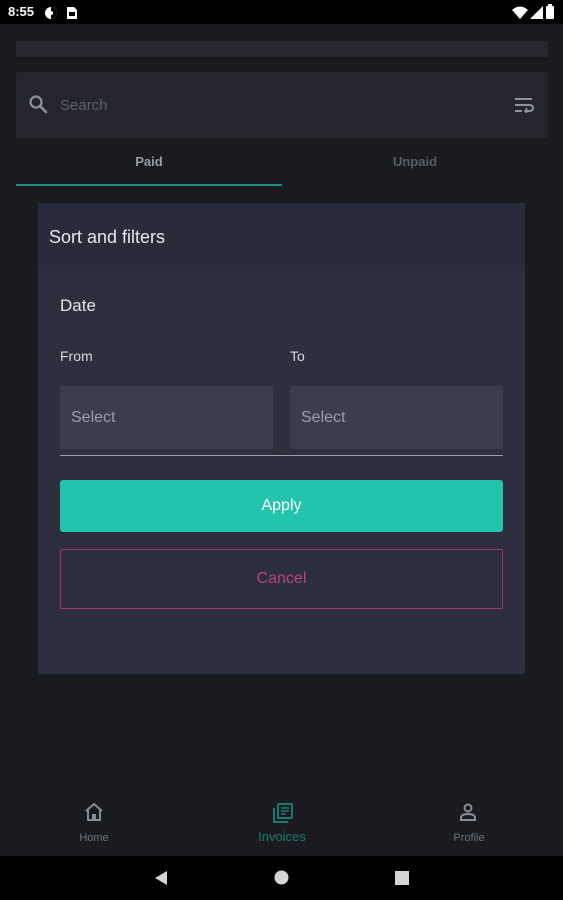  I want to click on nav-item-invoices: Invoices, so click(282, 824).